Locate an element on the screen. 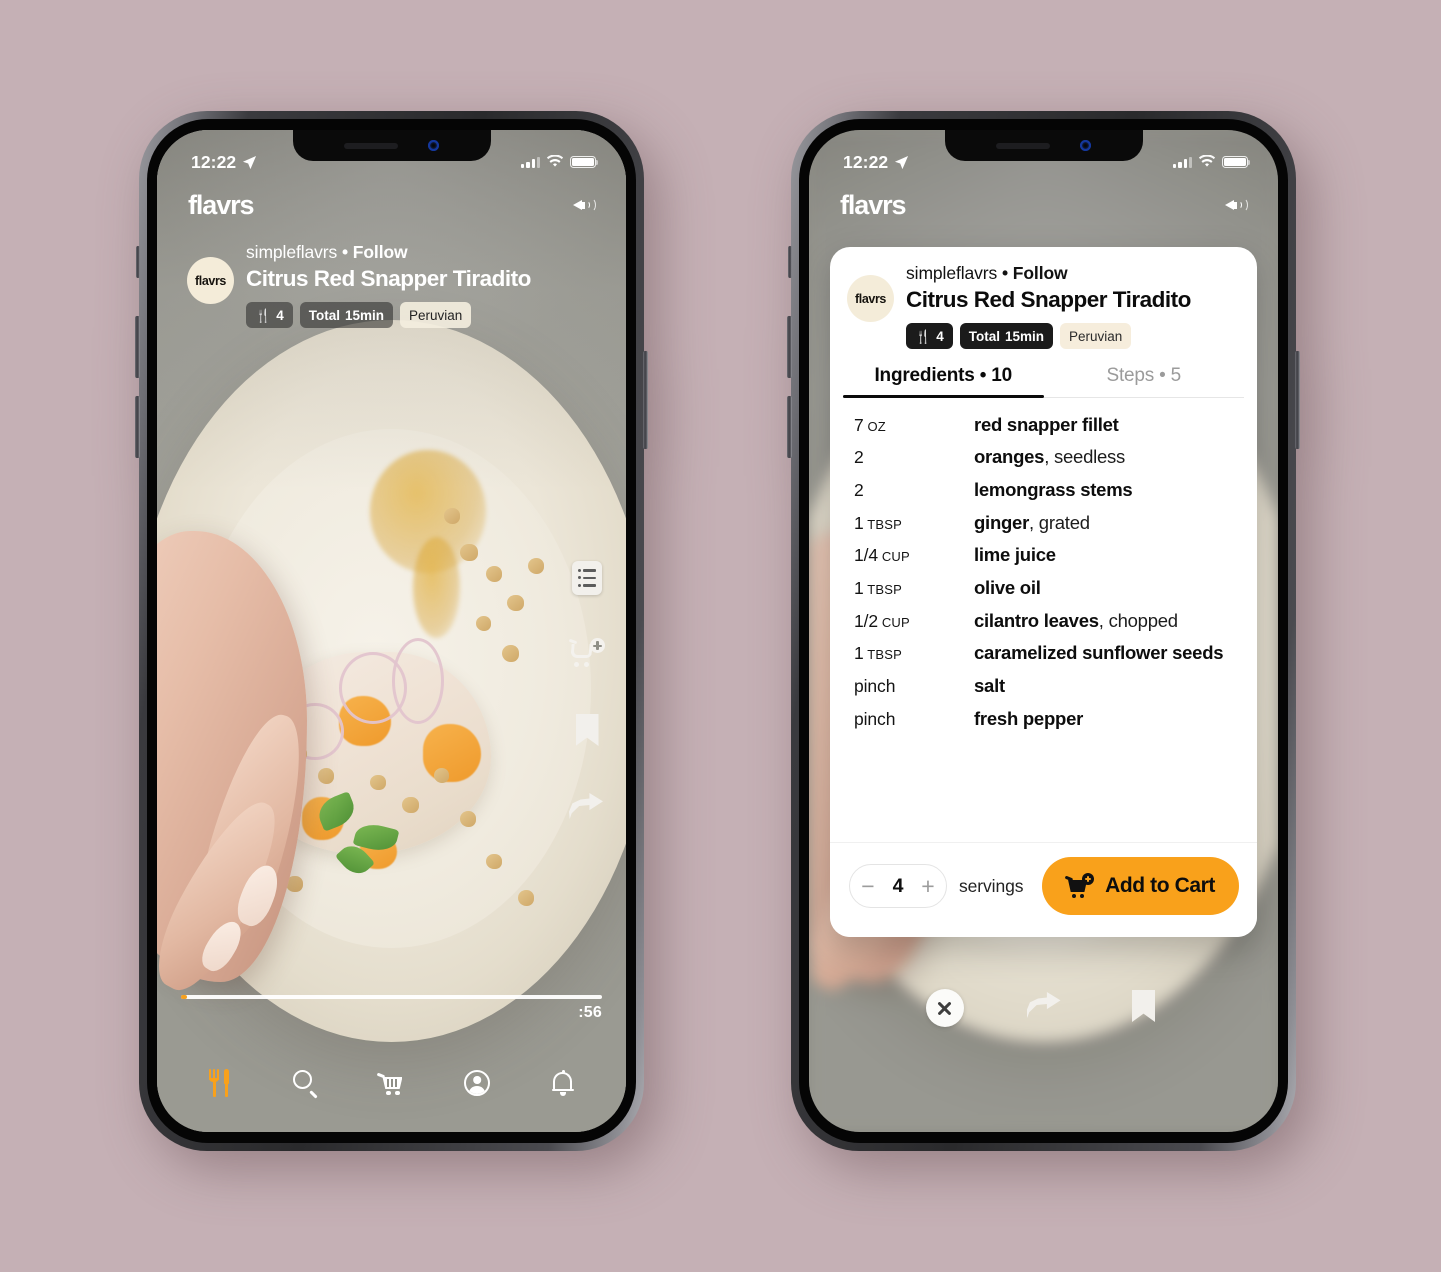  ingredient-row: 1/4 CUP lime juice is located at coordinates (1046, 555).